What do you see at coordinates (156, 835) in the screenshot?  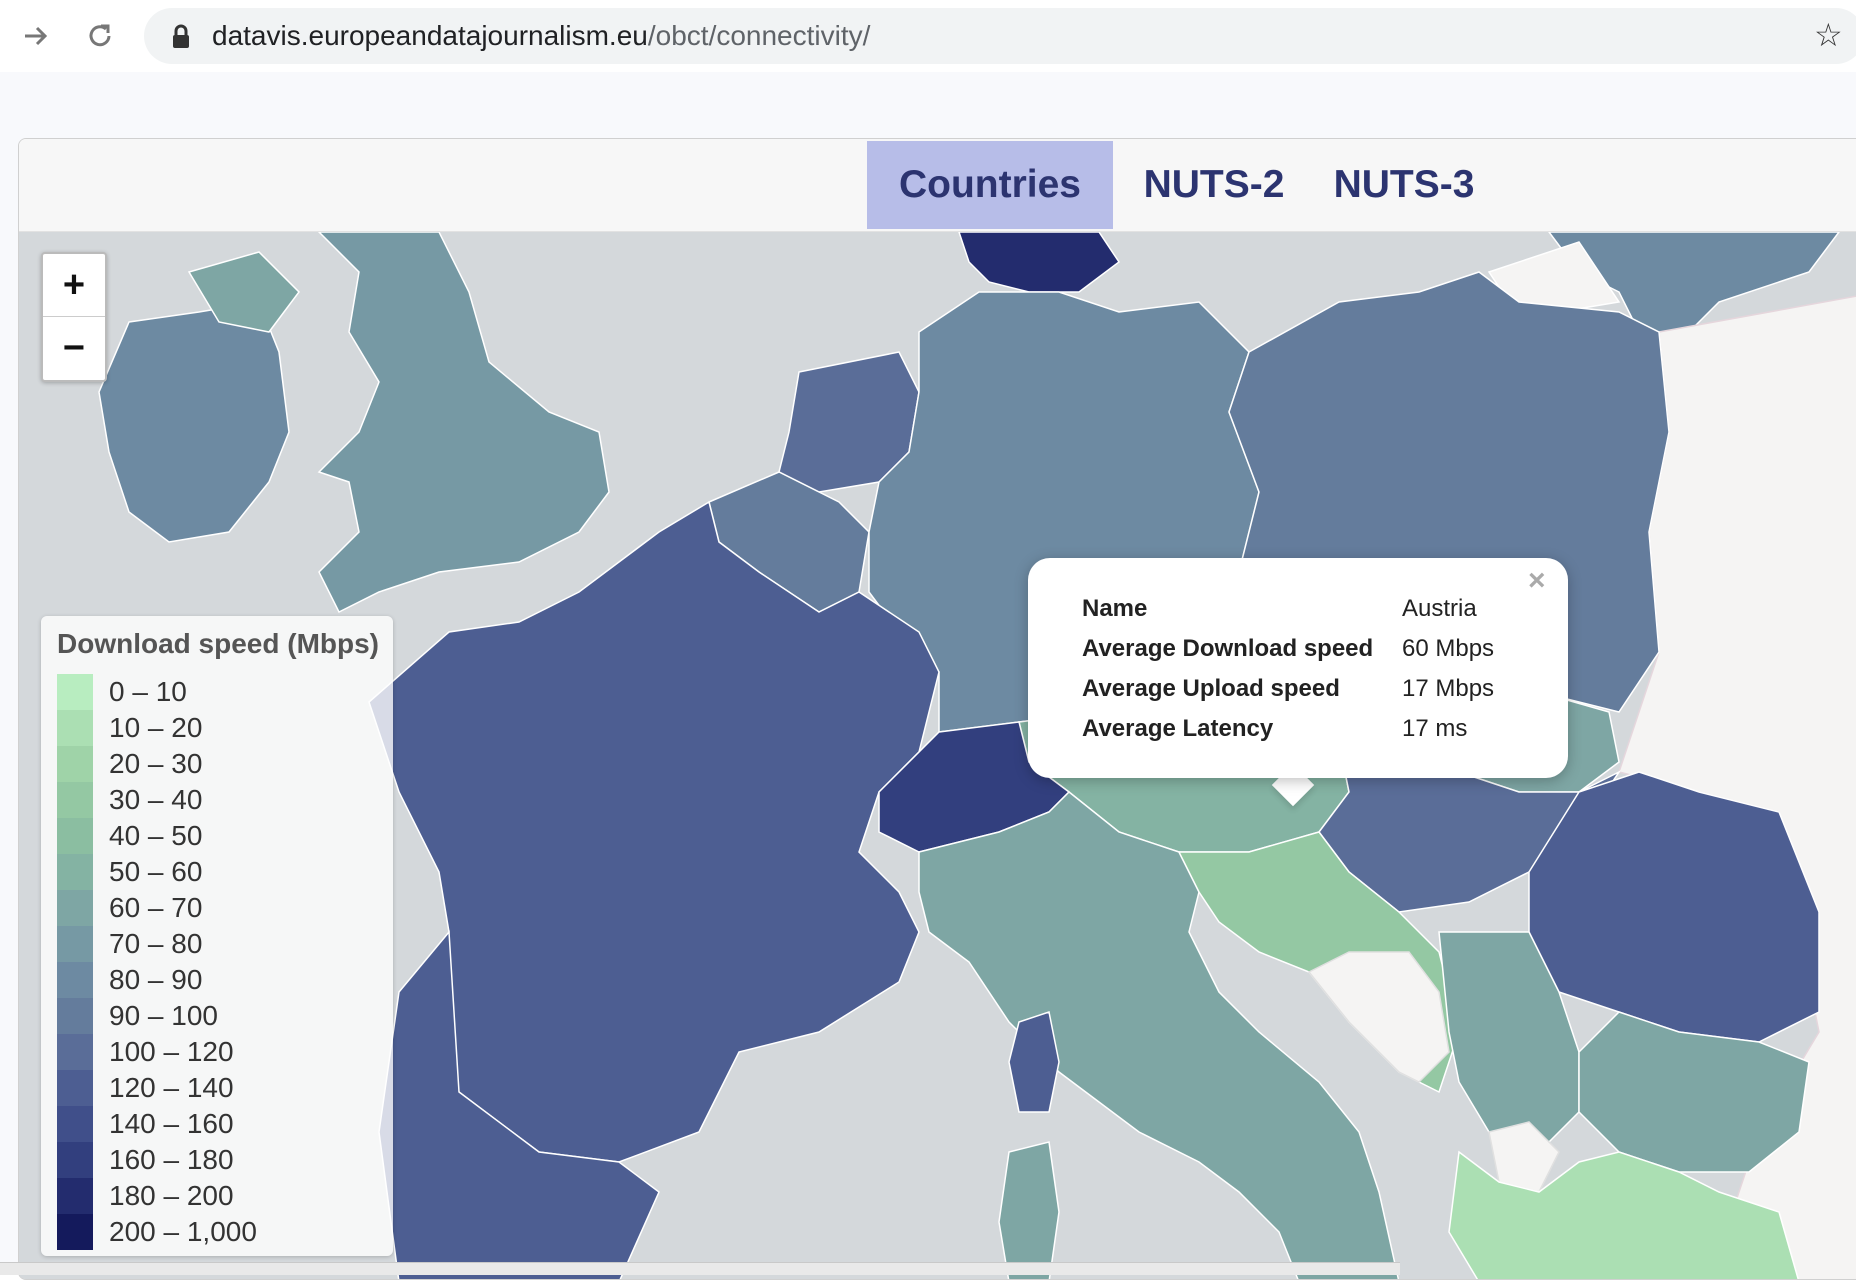 I see `legend-label: 40 – 50` at bounding box center [156, 835].